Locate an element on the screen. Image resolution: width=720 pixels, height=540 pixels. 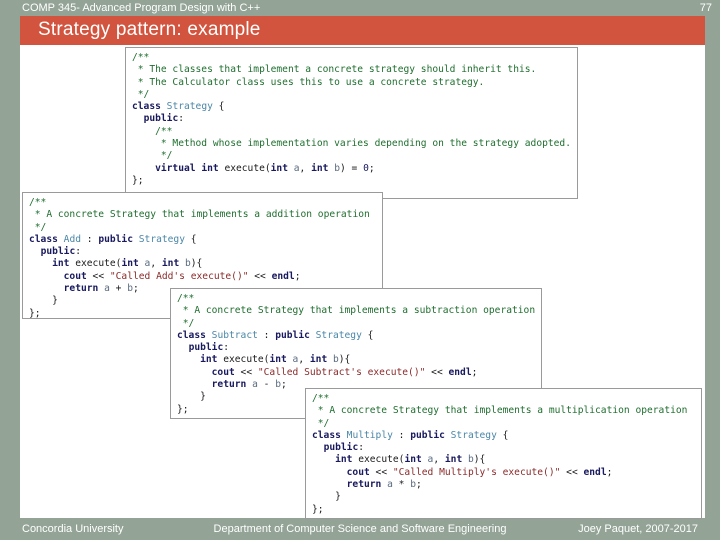
left-accent-strip is located at coordinates (10, 278).